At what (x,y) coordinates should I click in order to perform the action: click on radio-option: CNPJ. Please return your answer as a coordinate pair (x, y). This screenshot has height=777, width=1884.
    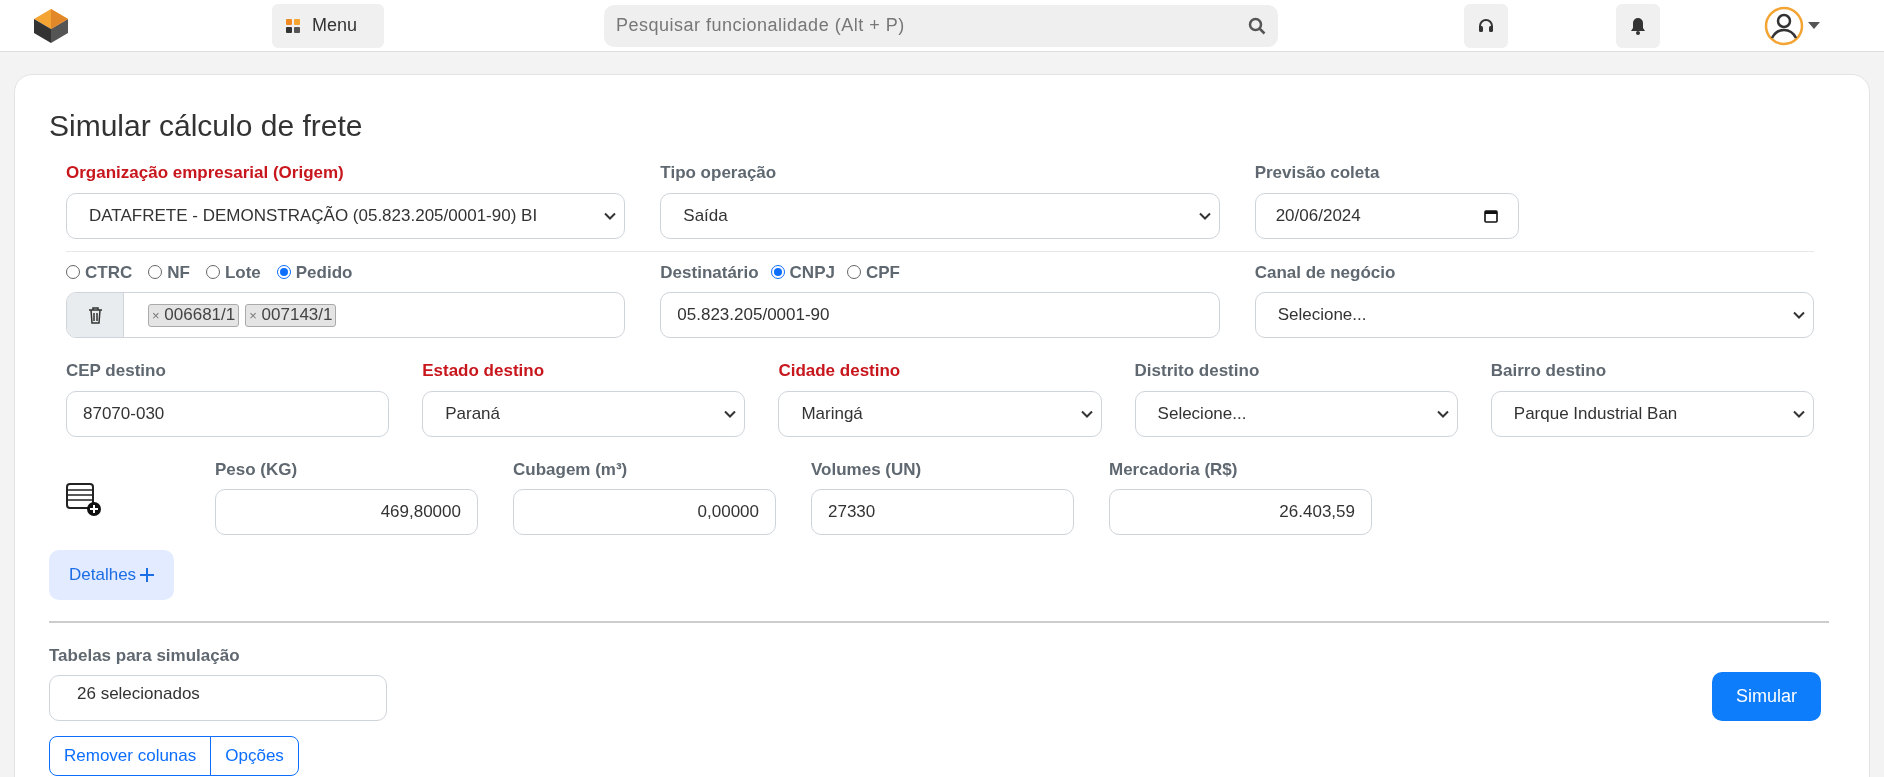
    Looking at the image, I should click on (802, 272).